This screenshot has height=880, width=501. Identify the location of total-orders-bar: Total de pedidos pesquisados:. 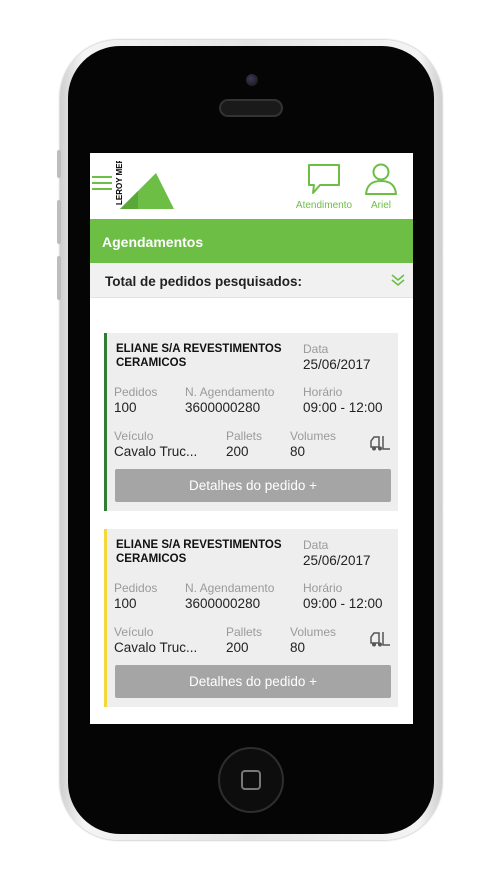
(251, 280).